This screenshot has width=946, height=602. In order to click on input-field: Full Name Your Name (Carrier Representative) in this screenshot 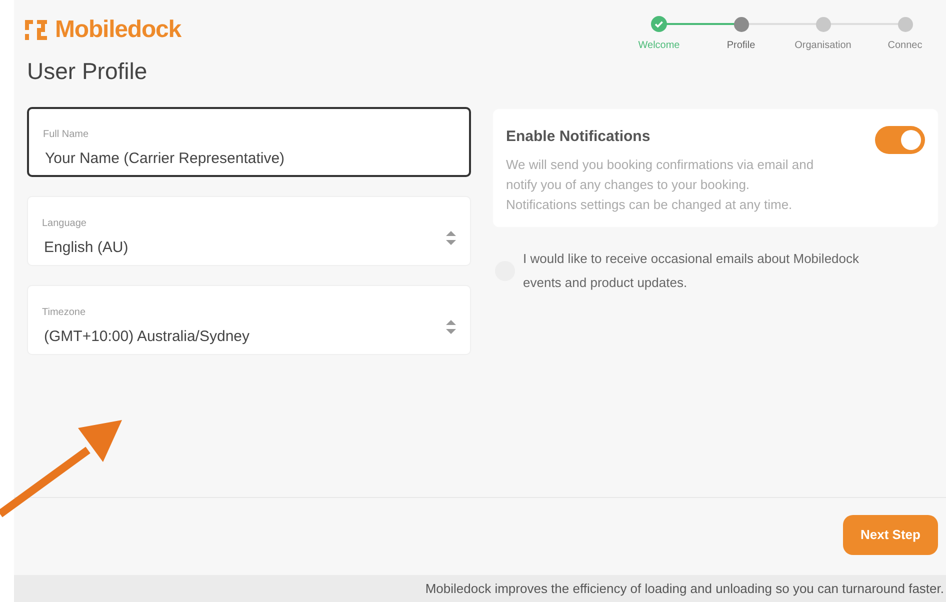, I will do `click(249, 142)`.